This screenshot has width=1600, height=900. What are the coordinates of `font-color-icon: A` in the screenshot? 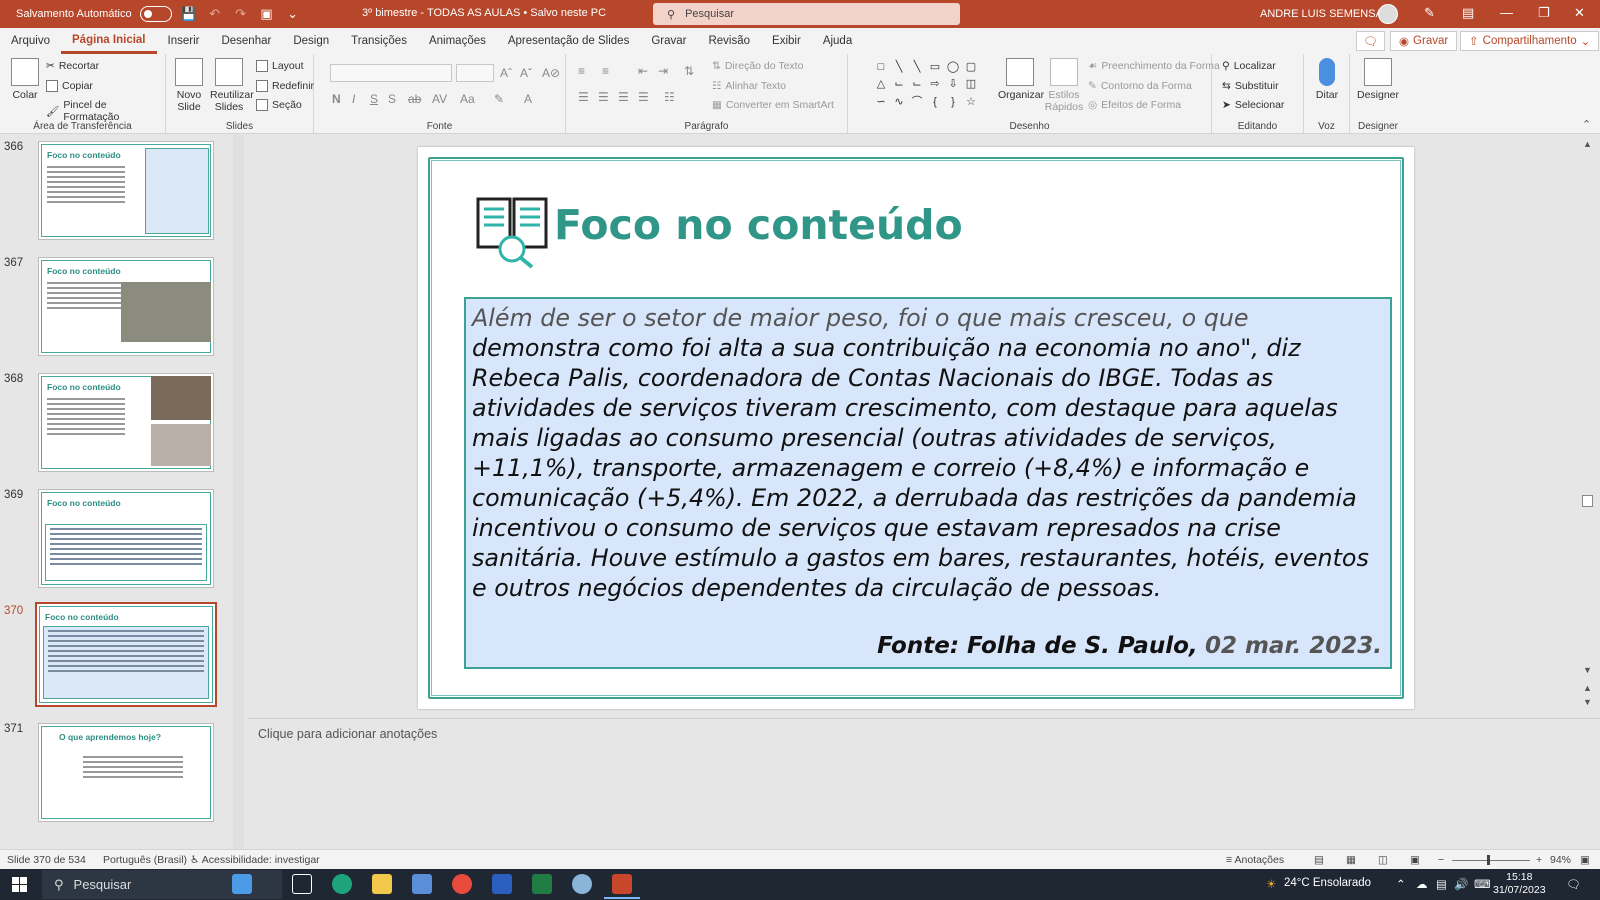 It's located at (528, 99).